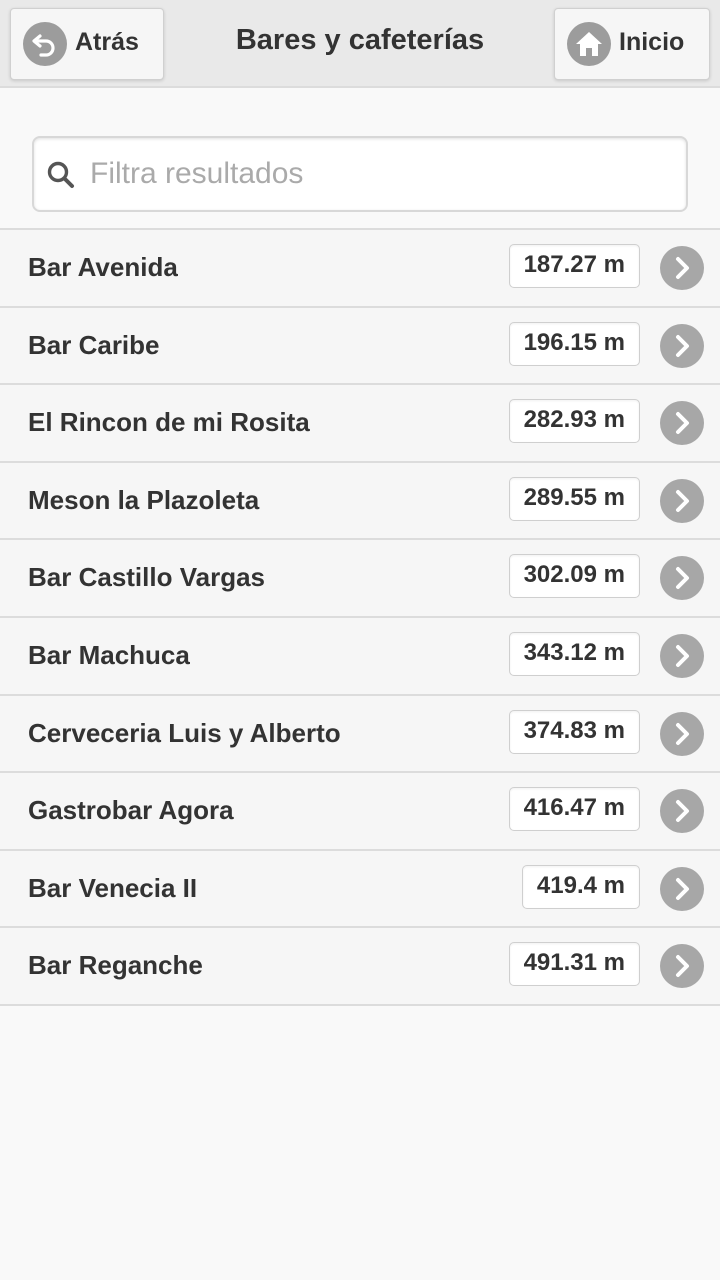 This screenshot has height=1280, width=720. I want to click on list-item: Bar Avenida 187.27 m, so click(360, 269).